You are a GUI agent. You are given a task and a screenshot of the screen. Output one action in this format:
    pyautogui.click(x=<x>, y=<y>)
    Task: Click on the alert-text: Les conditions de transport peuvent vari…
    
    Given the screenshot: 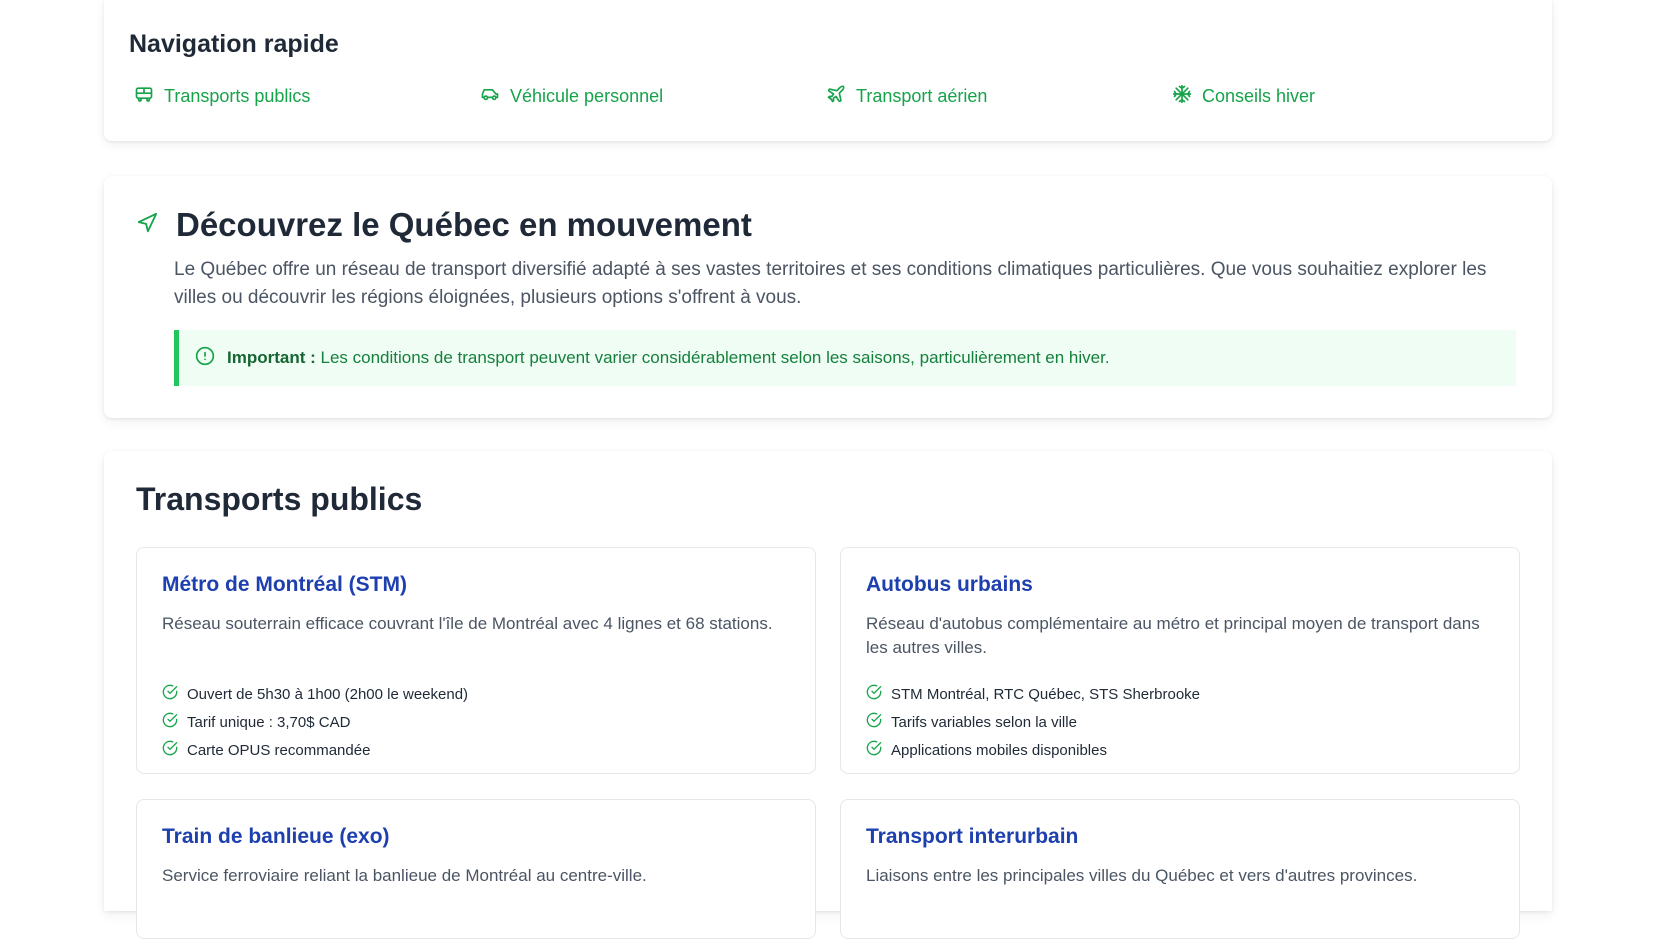 What is the action you would take?
    pyautogui.click(x=712, y=357)
    